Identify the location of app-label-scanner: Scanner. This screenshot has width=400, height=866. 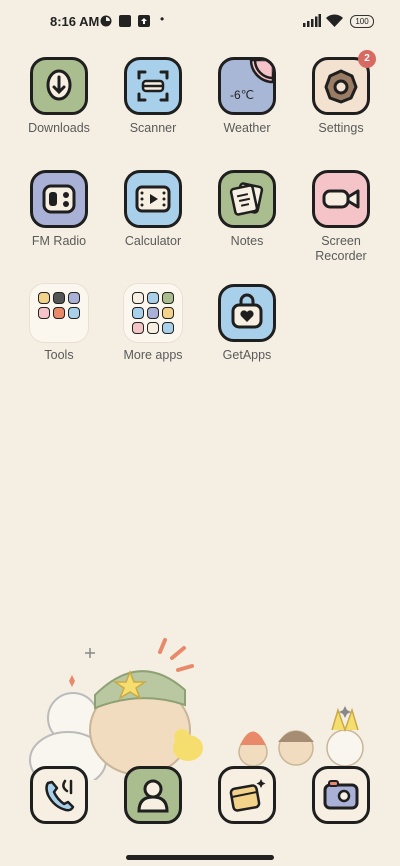
(153, 128).